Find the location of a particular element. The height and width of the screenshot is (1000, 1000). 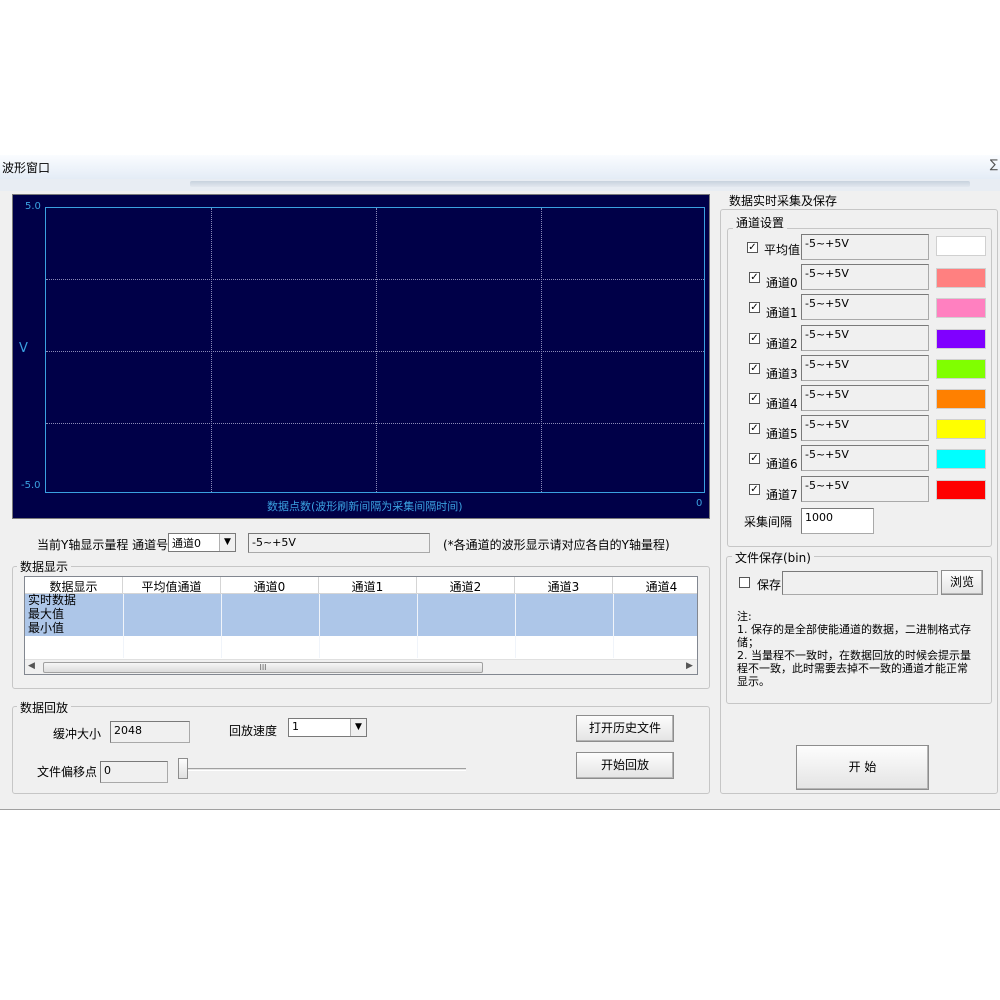

column-header: 数据显示 is located at coordinates (74, 585).